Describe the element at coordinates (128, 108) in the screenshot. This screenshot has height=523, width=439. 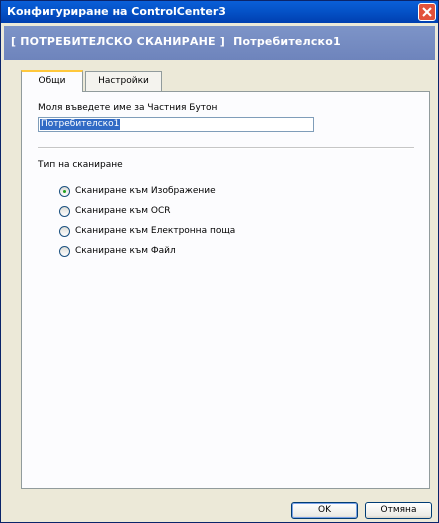
I see `name-label: Моля въведете име за Частния Бутон` at that location.